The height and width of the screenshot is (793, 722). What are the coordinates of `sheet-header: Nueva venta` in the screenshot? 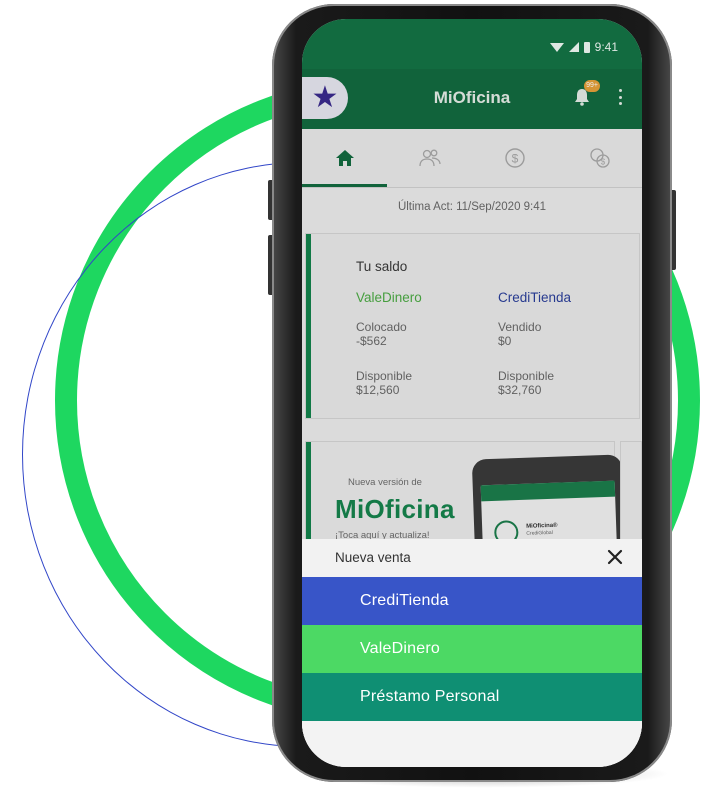 It's located at (472, 557).